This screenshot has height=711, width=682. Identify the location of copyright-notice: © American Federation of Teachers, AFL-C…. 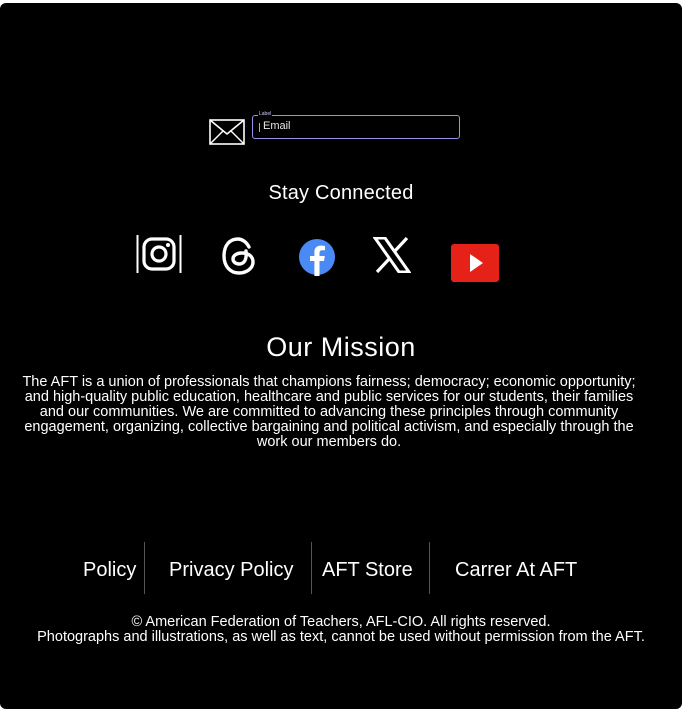
(341, 630).